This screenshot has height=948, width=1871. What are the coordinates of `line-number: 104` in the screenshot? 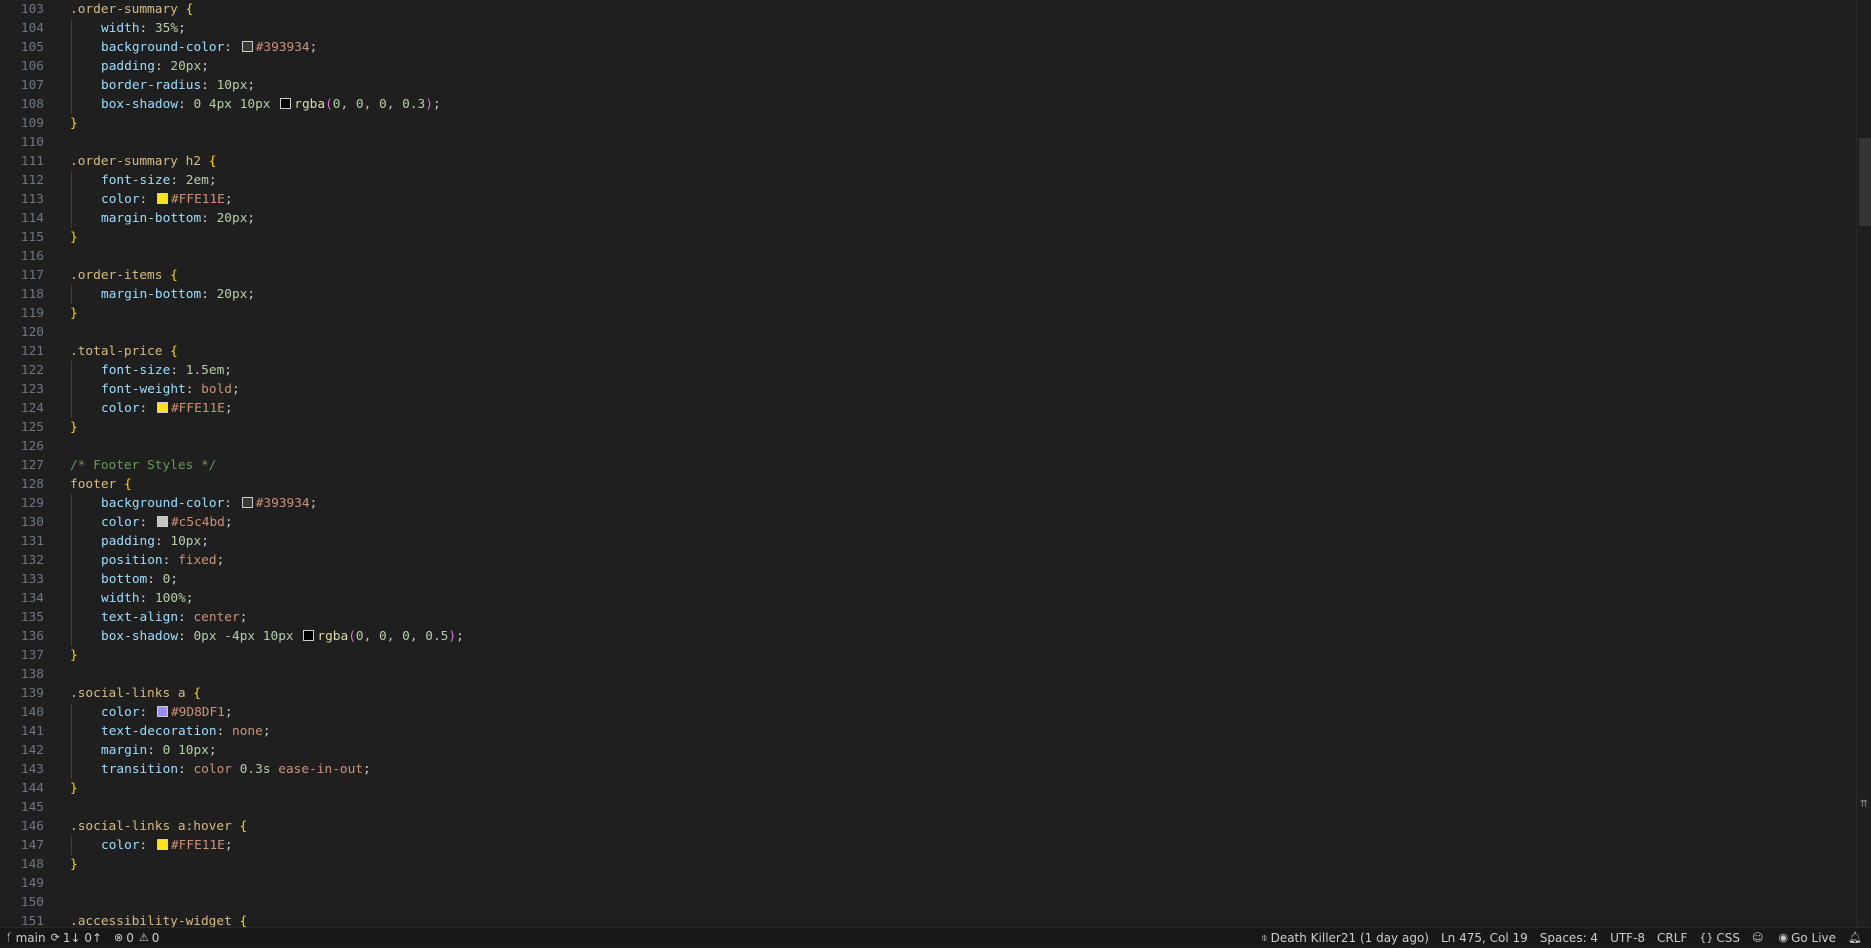 It's located at (32, 28).